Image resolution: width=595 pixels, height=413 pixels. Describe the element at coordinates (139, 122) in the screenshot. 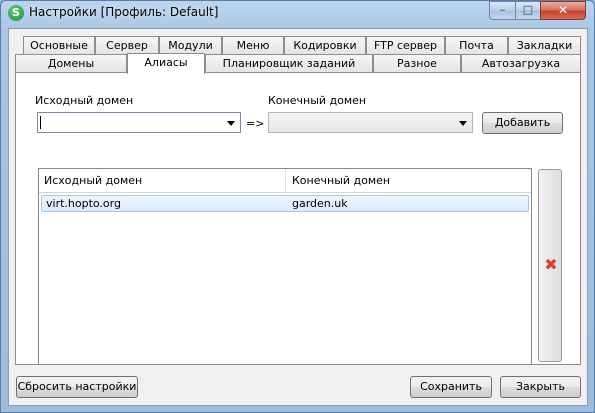

I see `source-domain-combobox` at that location.